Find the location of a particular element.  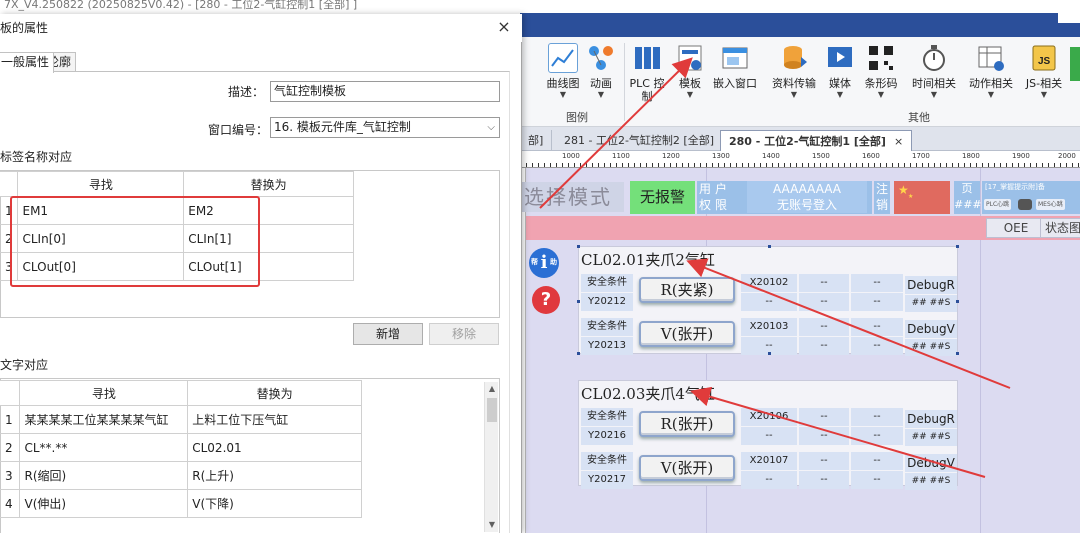

text-replace-cell: V(下降) is located at coordinates (274, 503).